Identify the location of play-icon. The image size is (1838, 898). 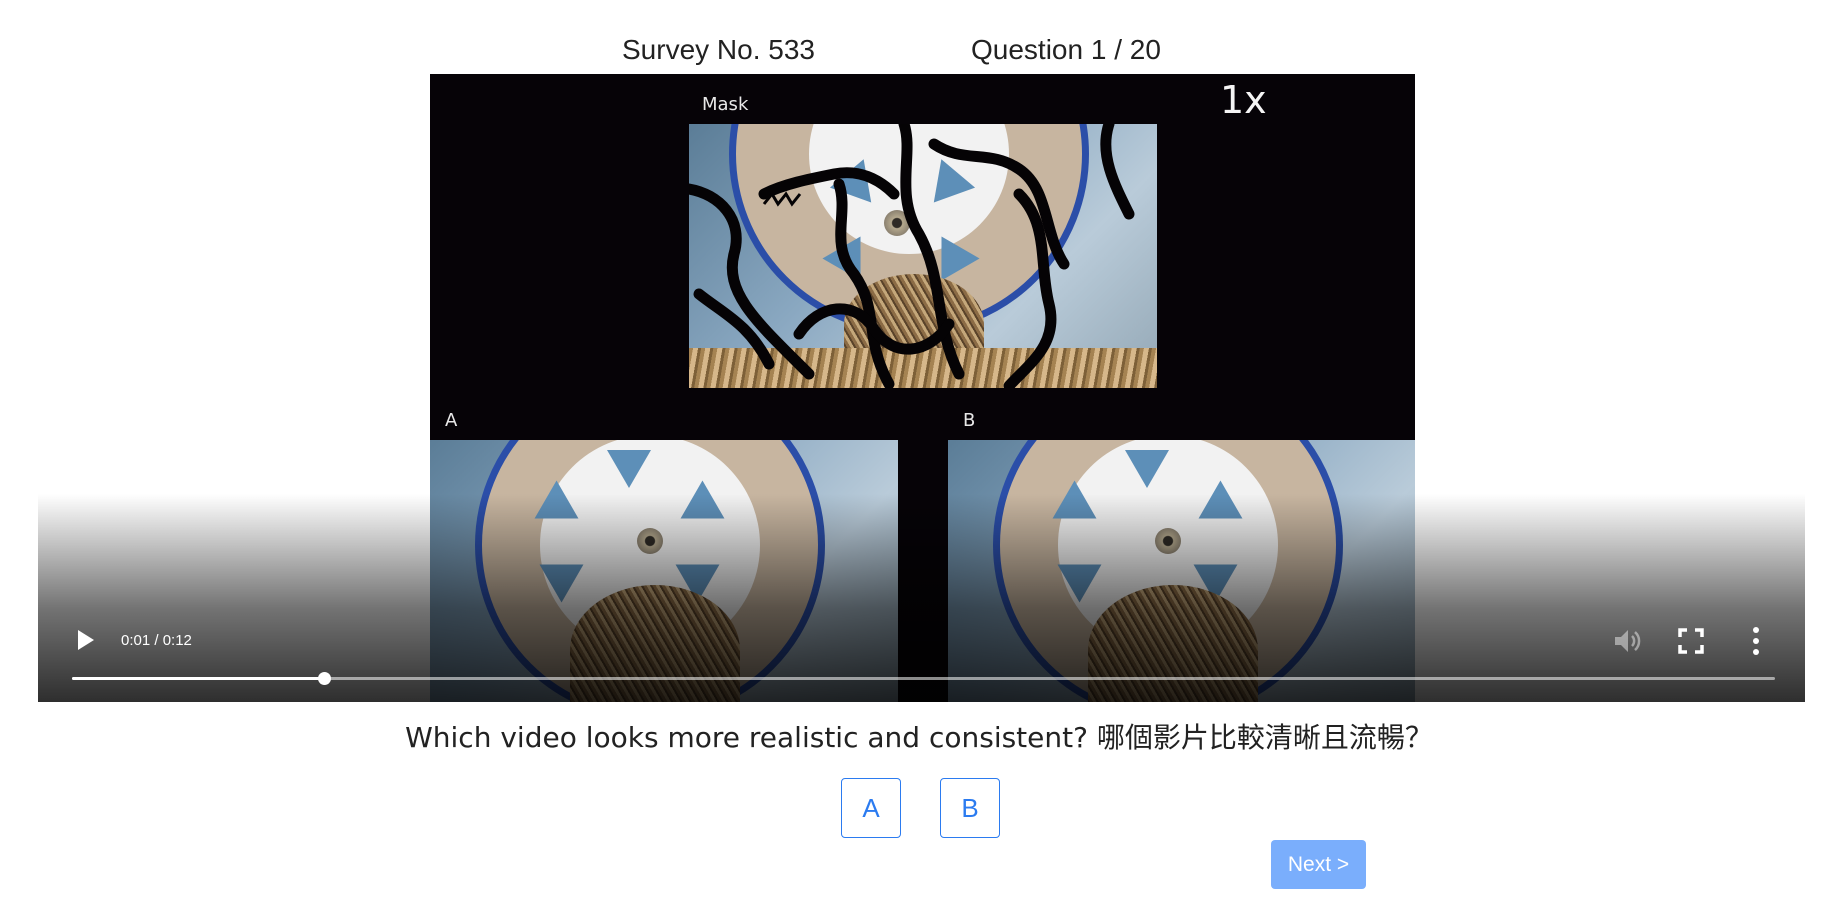
(86, 640).